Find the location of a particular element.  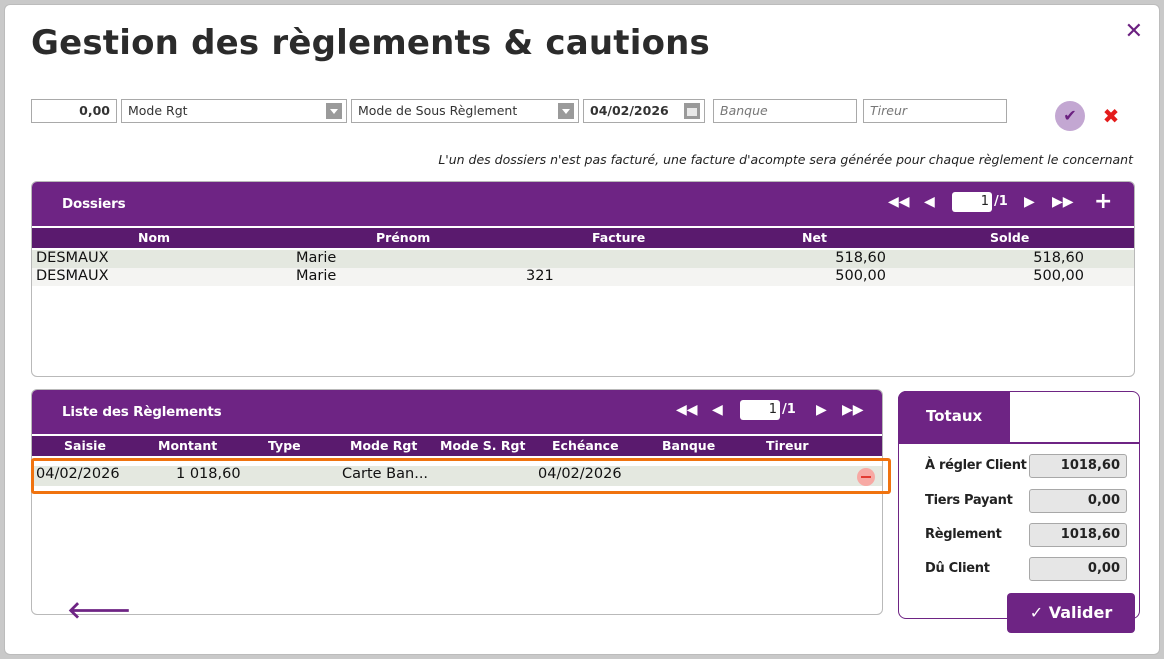

column-header: Montant is located at coordinates (187, 445).